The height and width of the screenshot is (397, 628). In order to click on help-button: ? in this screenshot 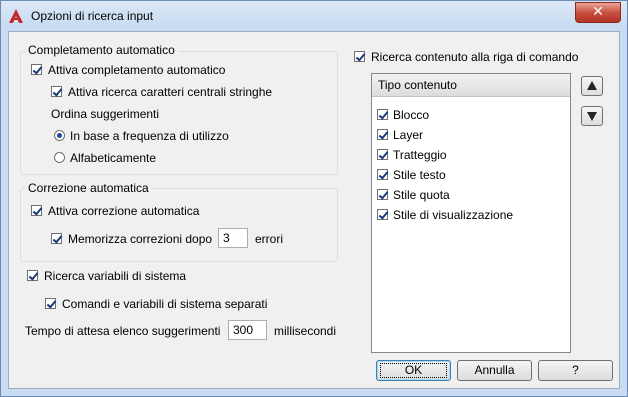, I will do `click(575, 370)`.